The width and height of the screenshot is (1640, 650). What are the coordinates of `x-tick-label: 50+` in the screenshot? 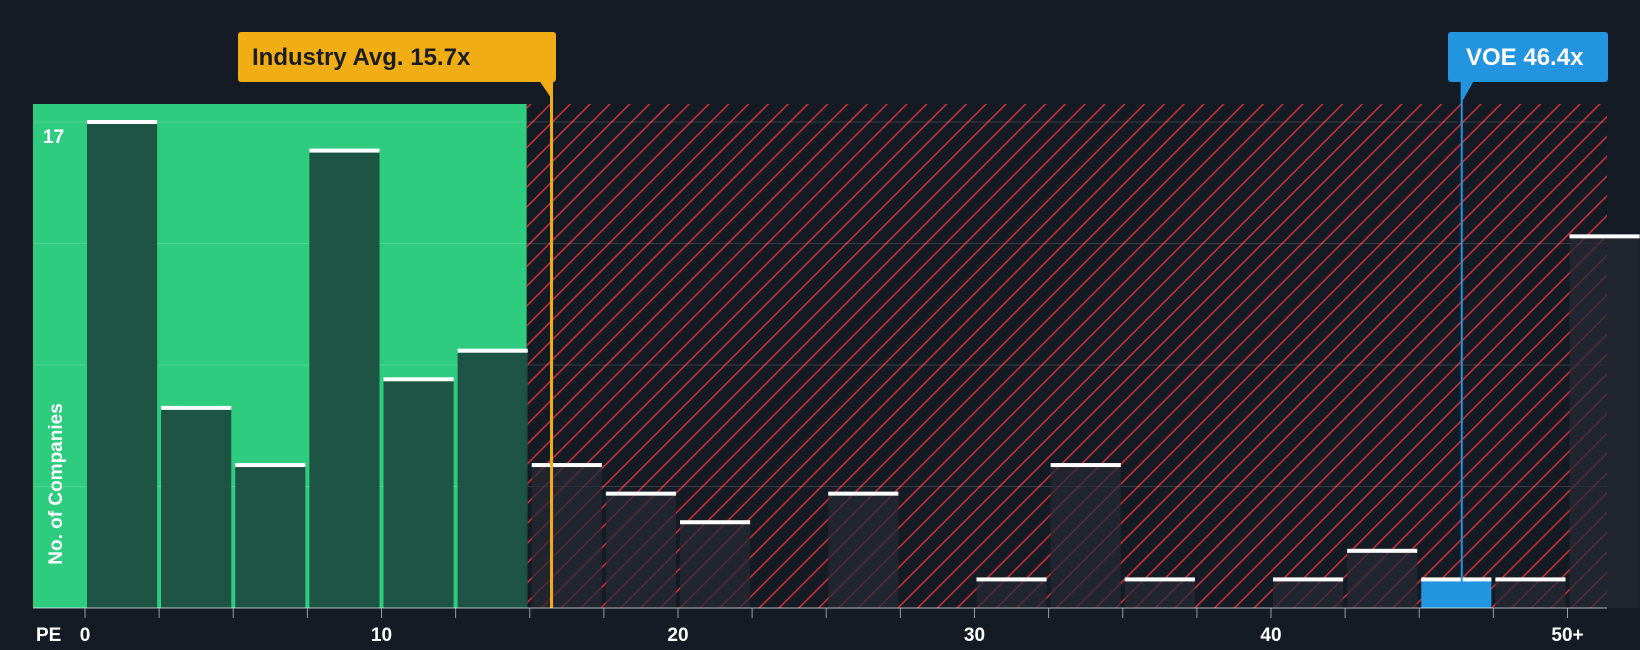 It's located at (1567, 635).